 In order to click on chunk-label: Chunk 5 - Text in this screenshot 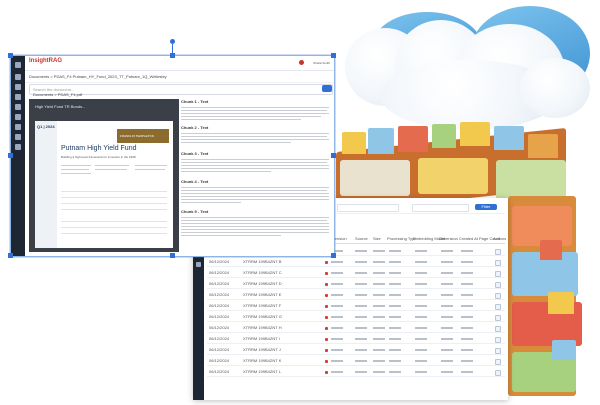, I will do `click(194, 212)`.